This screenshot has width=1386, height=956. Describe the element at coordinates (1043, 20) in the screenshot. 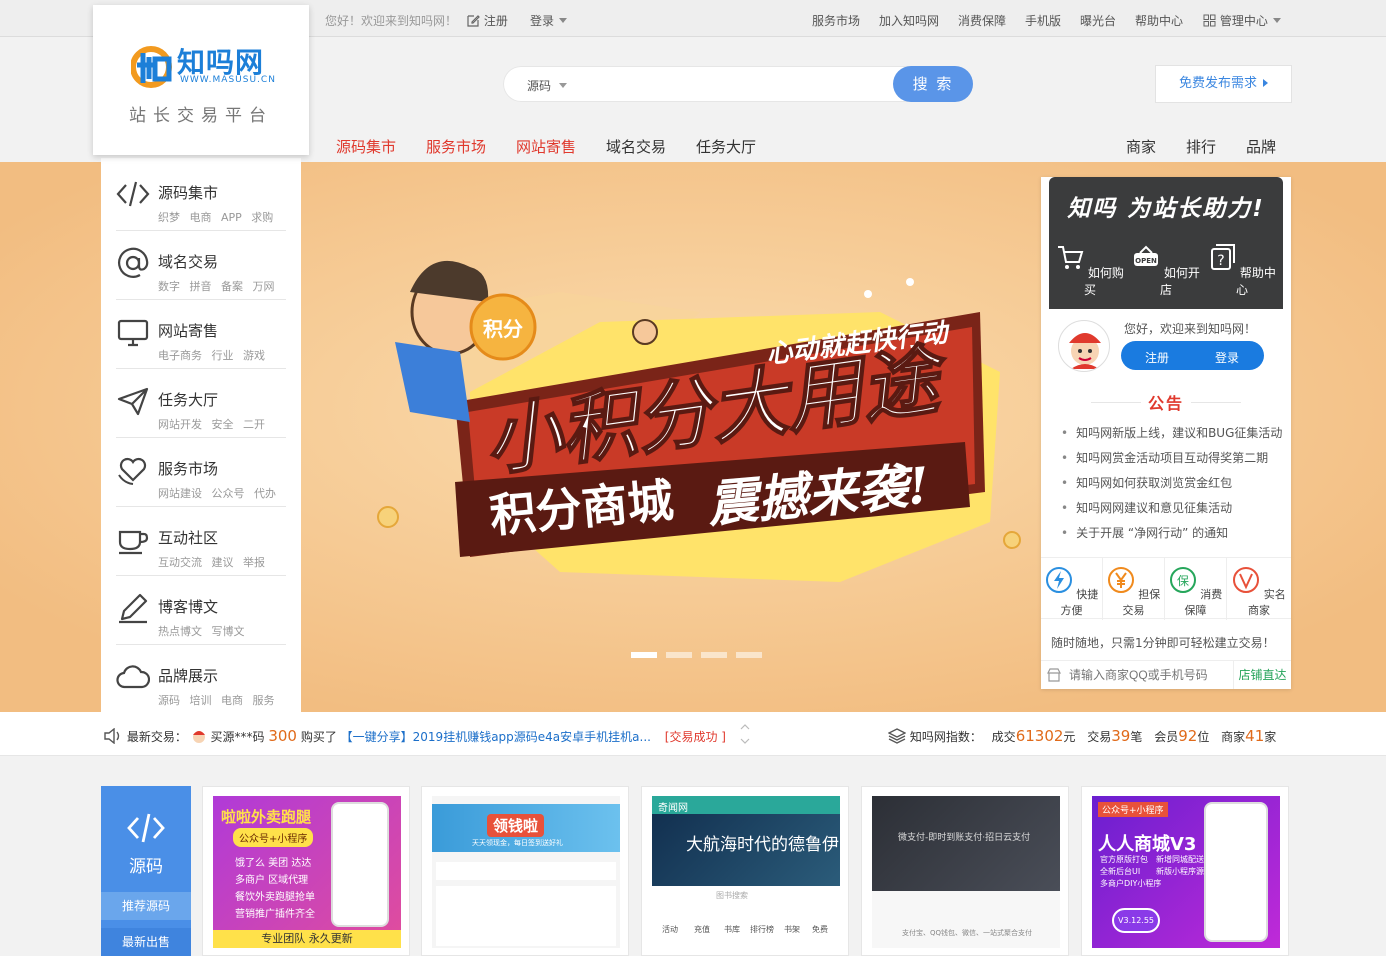

I see `toplink-mobile: 手机版` at that location.